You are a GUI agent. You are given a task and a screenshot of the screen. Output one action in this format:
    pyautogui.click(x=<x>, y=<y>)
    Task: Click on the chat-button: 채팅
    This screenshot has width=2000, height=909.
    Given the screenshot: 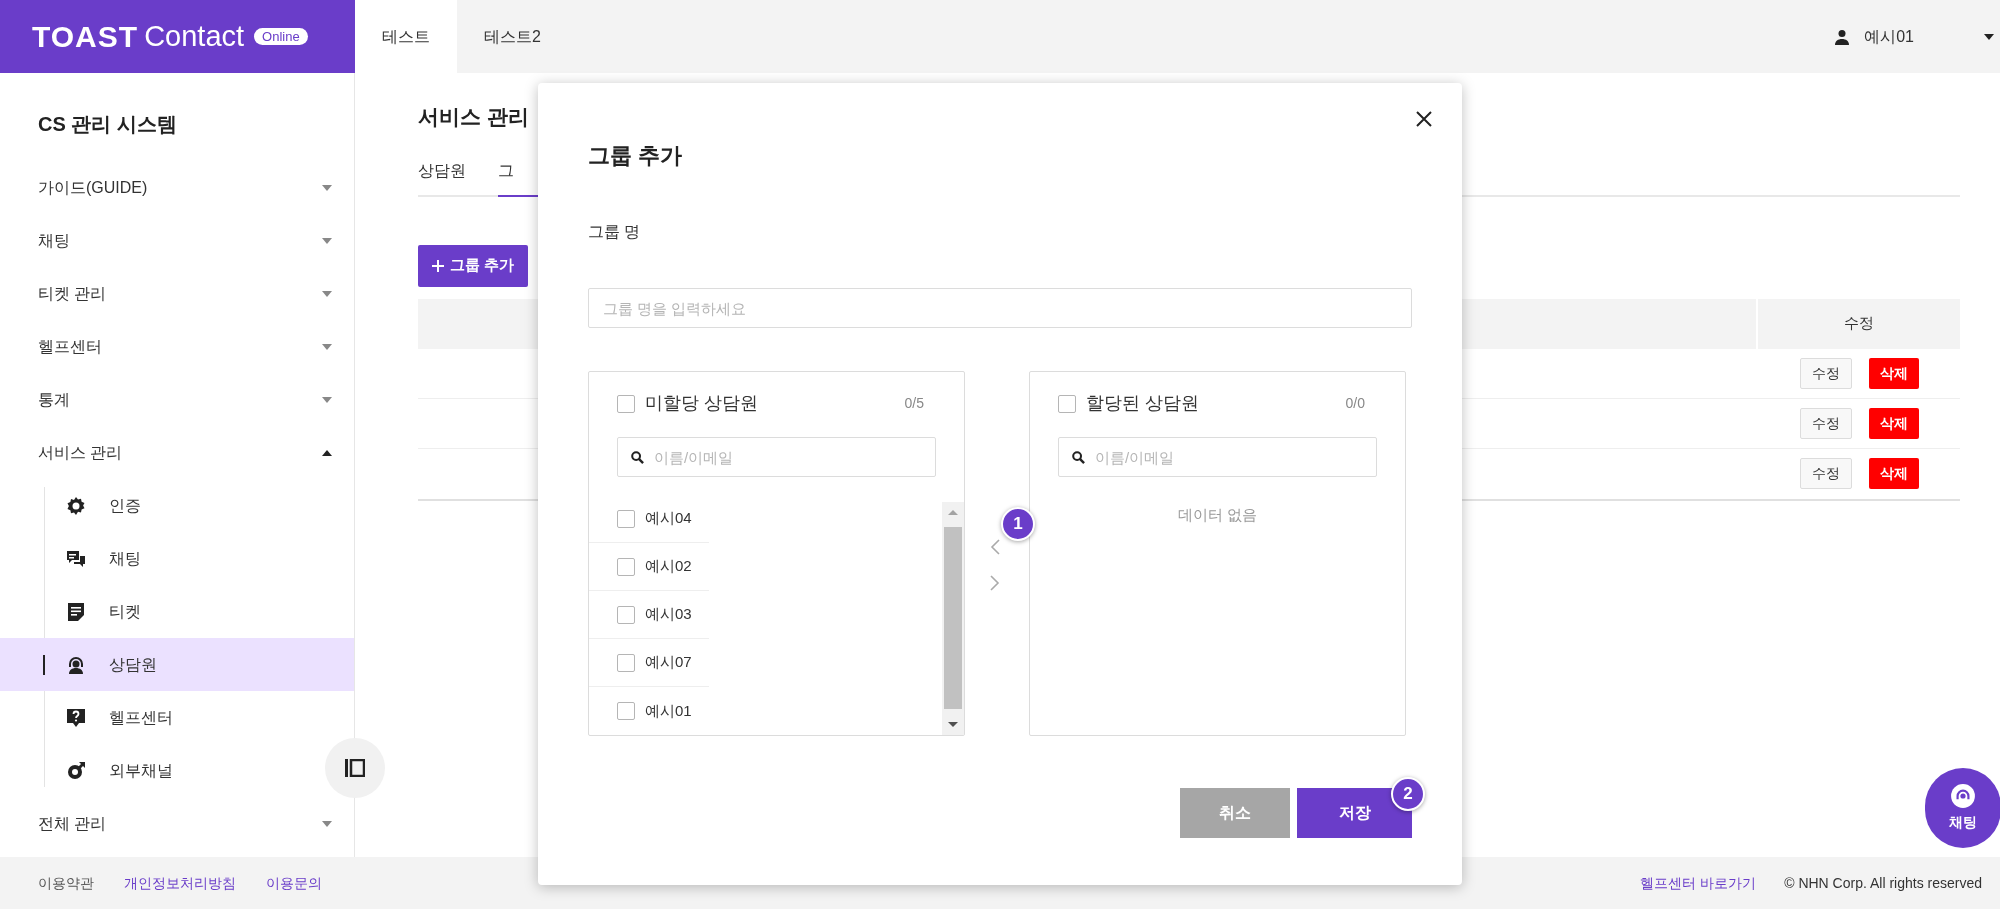 What is the action you would take?
    pyautogui.click(x=1962, y=808)
    